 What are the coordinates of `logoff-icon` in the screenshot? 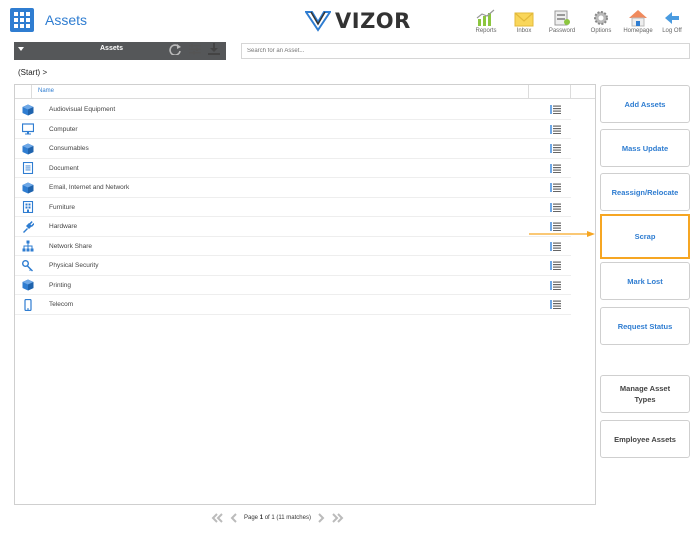 It's located at (672, 18).